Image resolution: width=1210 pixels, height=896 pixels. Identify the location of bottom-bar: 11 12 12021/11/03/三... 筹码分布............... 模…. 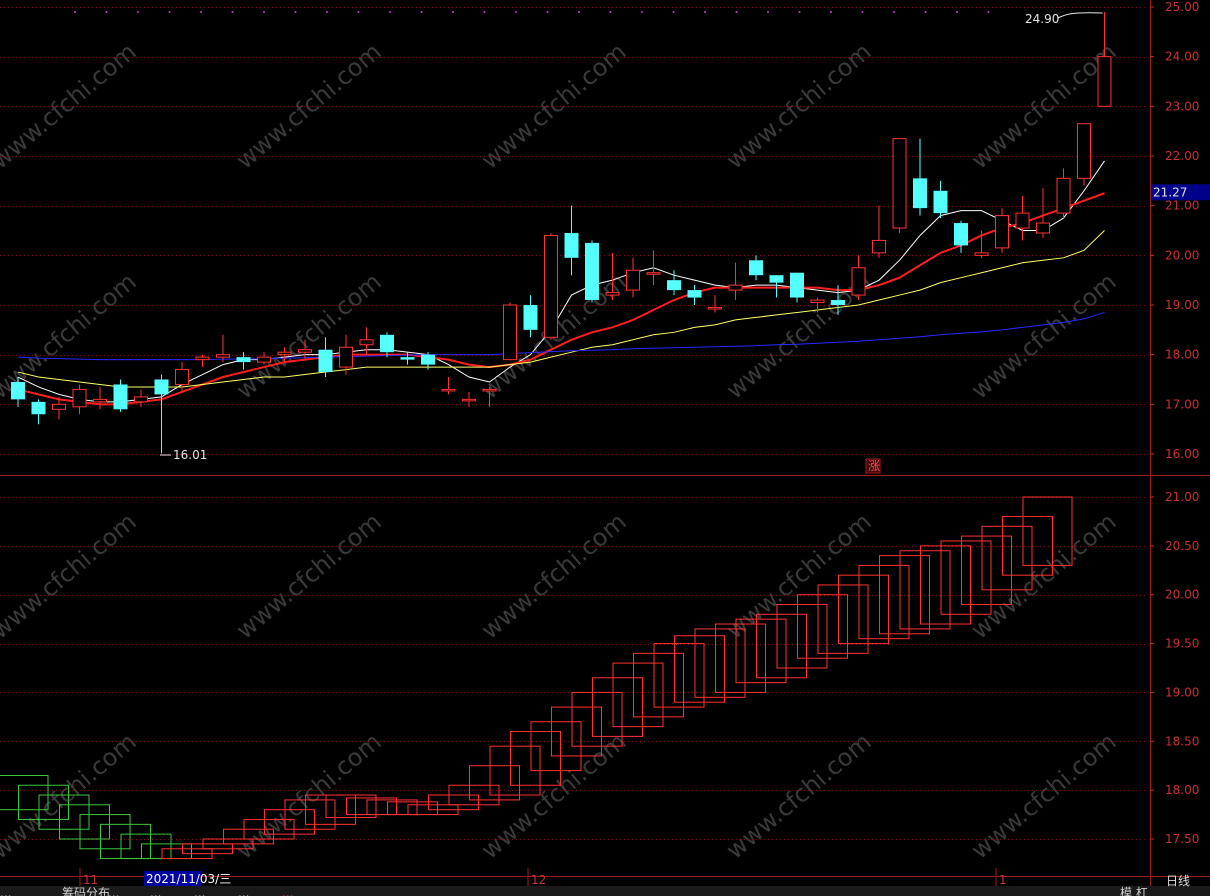
(605, 882).